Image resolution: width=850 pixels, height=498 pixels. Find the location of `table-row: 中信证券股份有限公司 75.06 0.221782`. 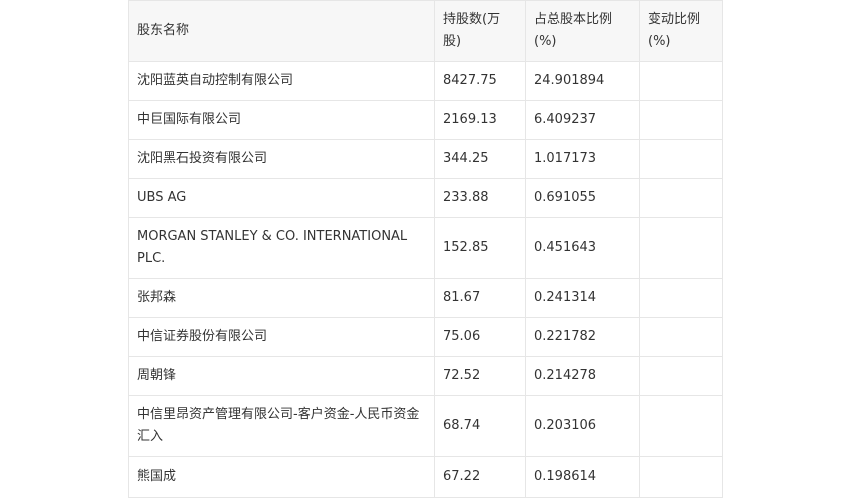

table-row: 中信证券股份有限公司 75.06 0.221782 is located at coordinates (425, 337).